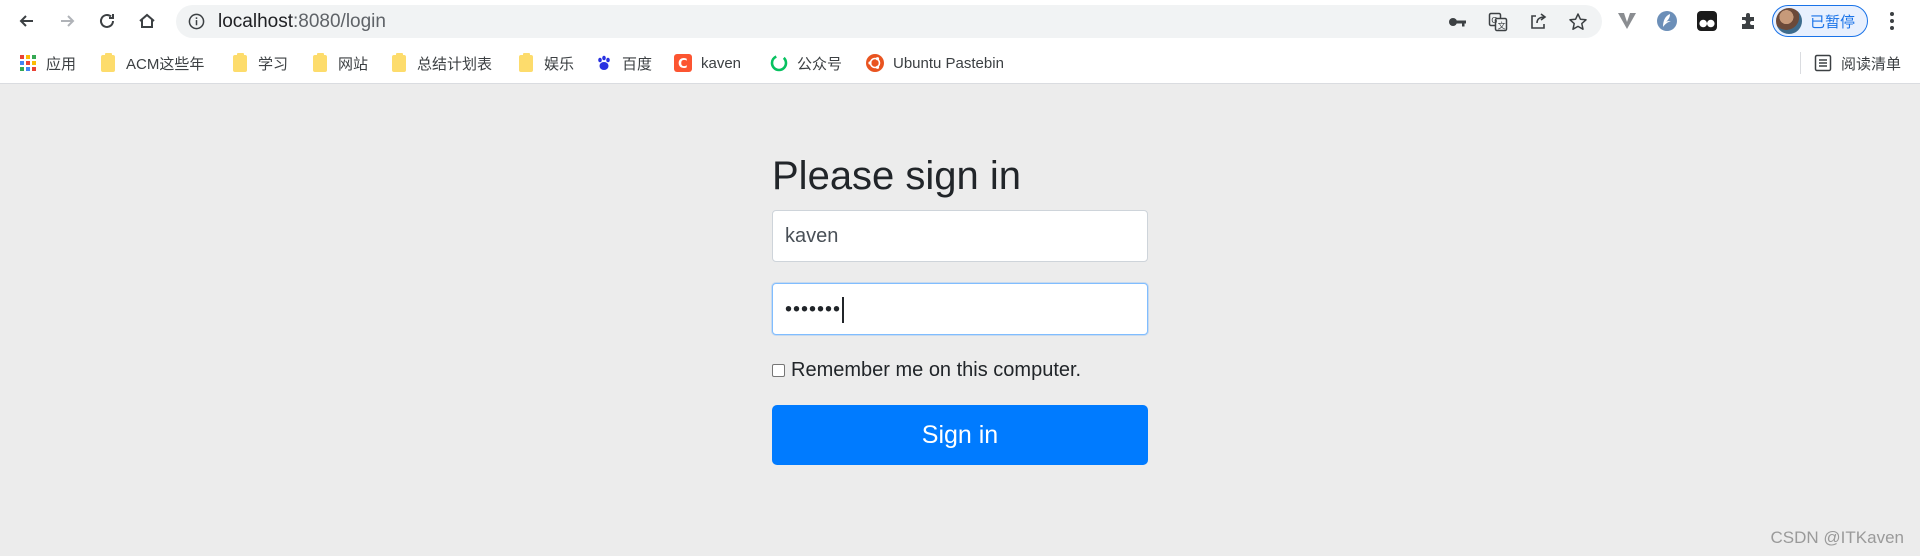 This screenshot has width=1920, height=556. I want to click on bookmark-folder-websites: 网站, so click(339, 63).